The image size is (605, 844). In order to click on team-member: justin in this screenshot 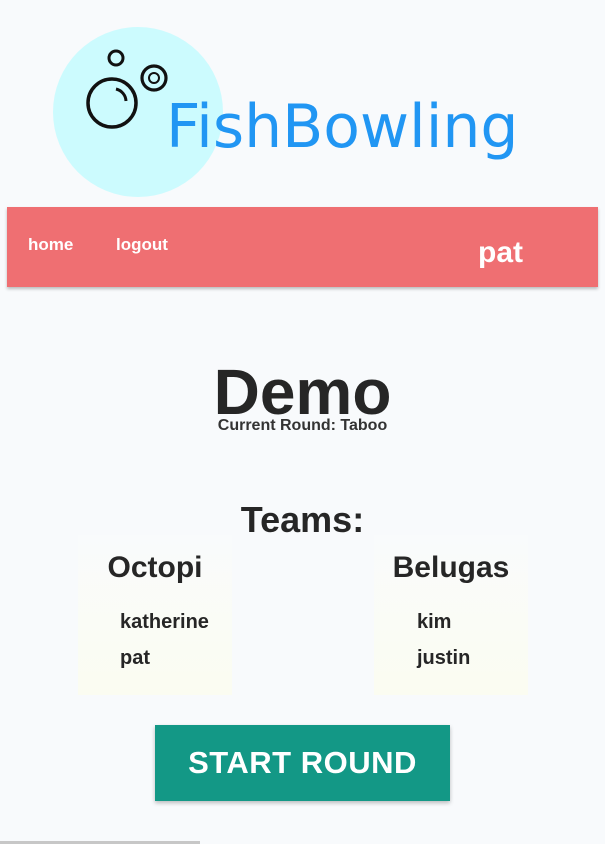, I will do `click(444, 658)`.